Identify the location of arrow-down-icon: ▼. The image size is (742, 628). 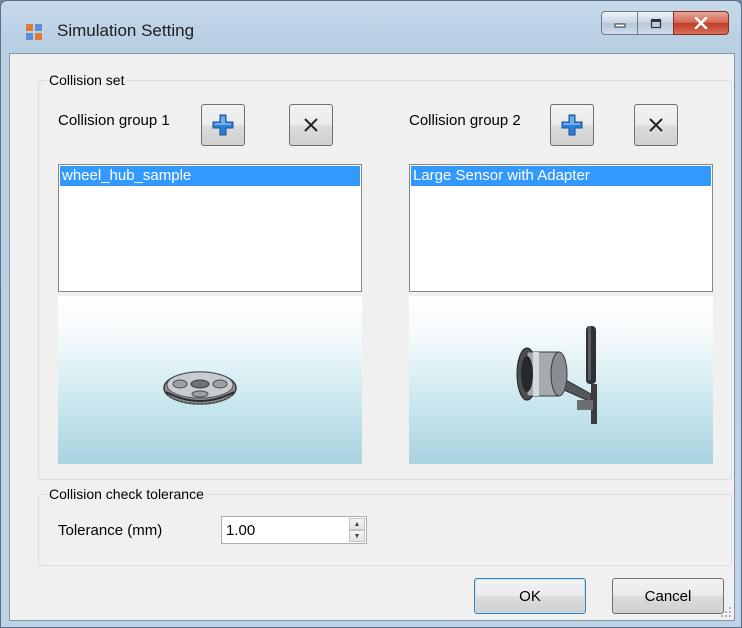
(357, 536).